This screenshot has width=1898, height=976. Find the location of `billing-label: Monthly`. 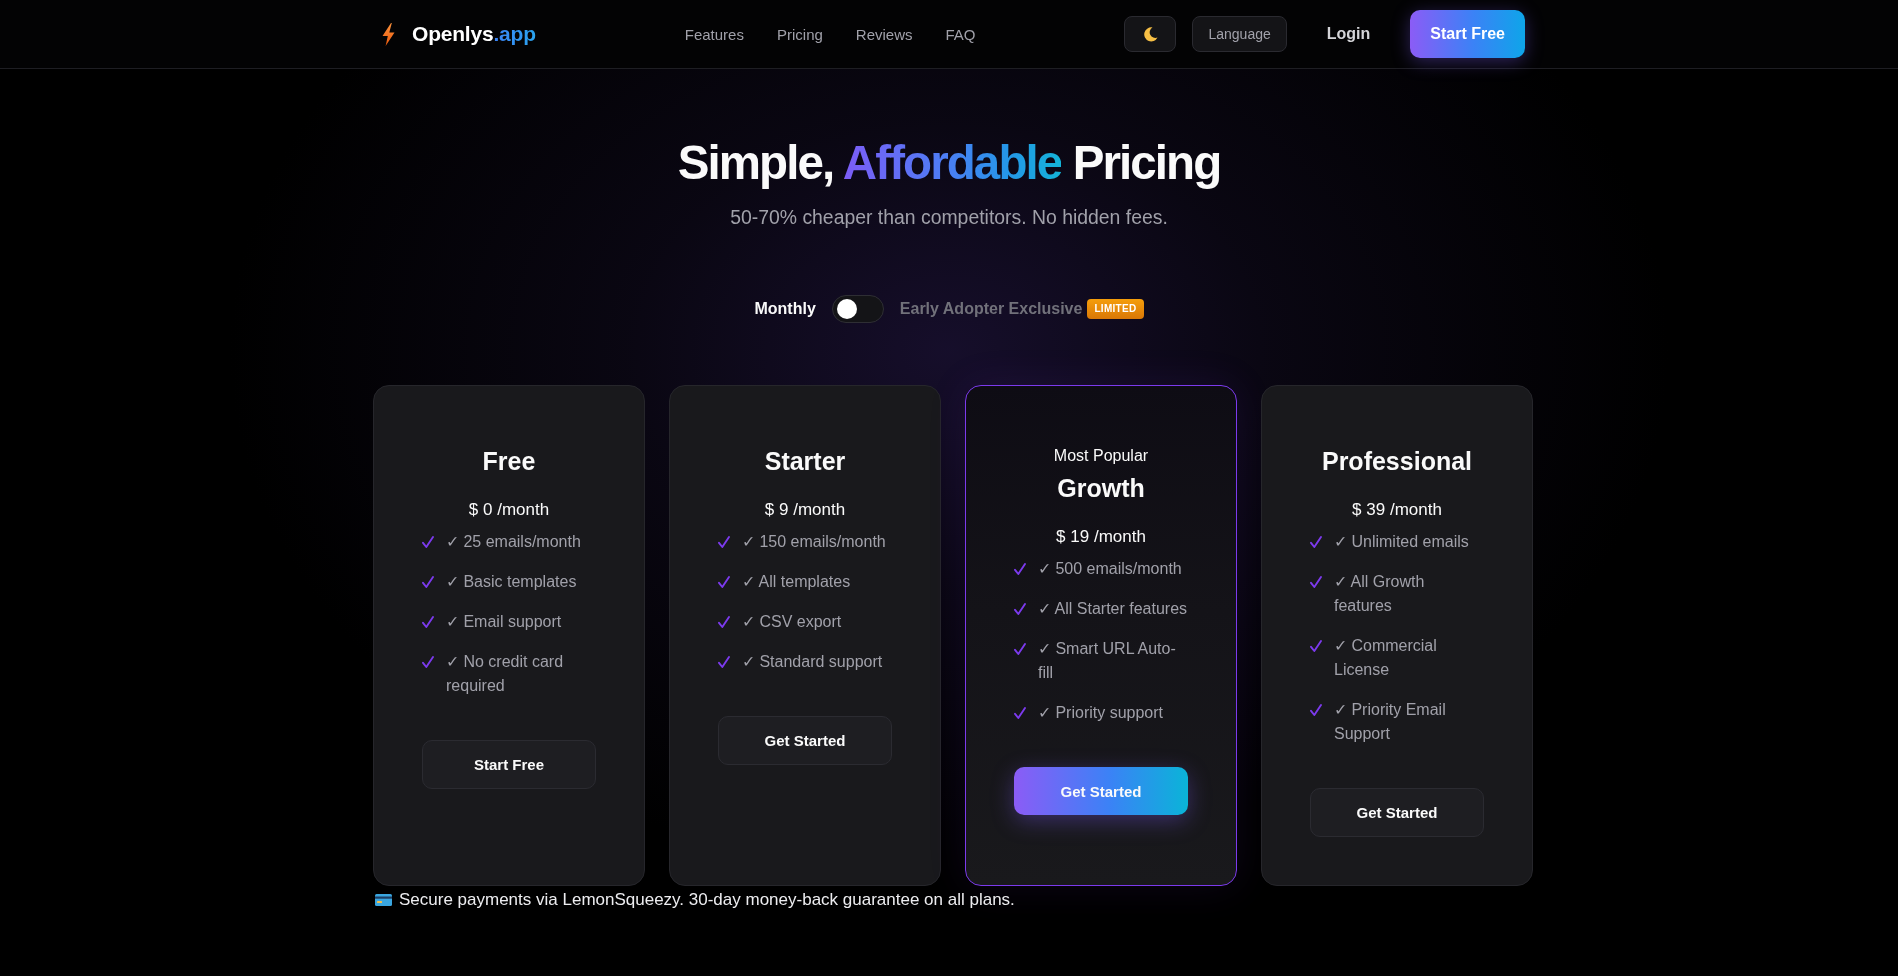

billing-label: Monthly is located at coordinates (785, 309).